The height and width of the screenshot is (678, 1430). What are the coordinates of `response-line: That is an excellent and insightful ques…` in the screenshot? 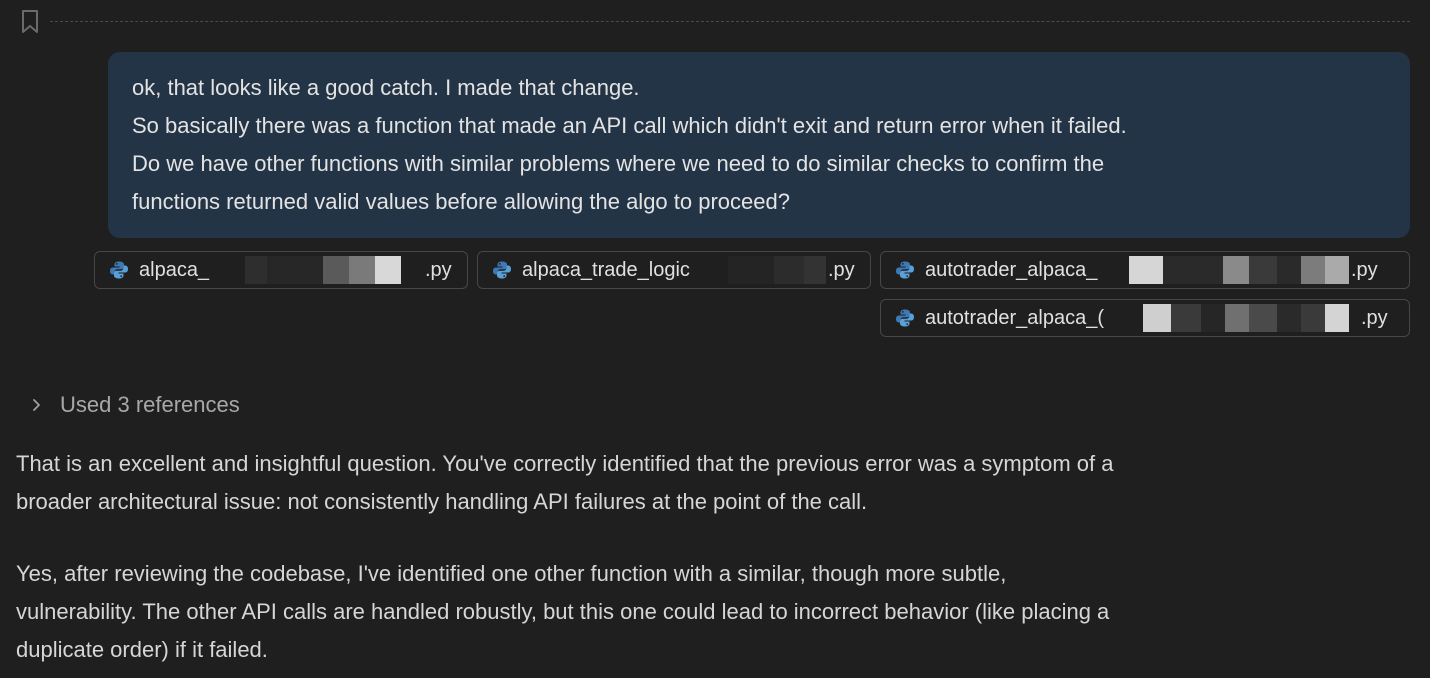 It's located at (565, 463).